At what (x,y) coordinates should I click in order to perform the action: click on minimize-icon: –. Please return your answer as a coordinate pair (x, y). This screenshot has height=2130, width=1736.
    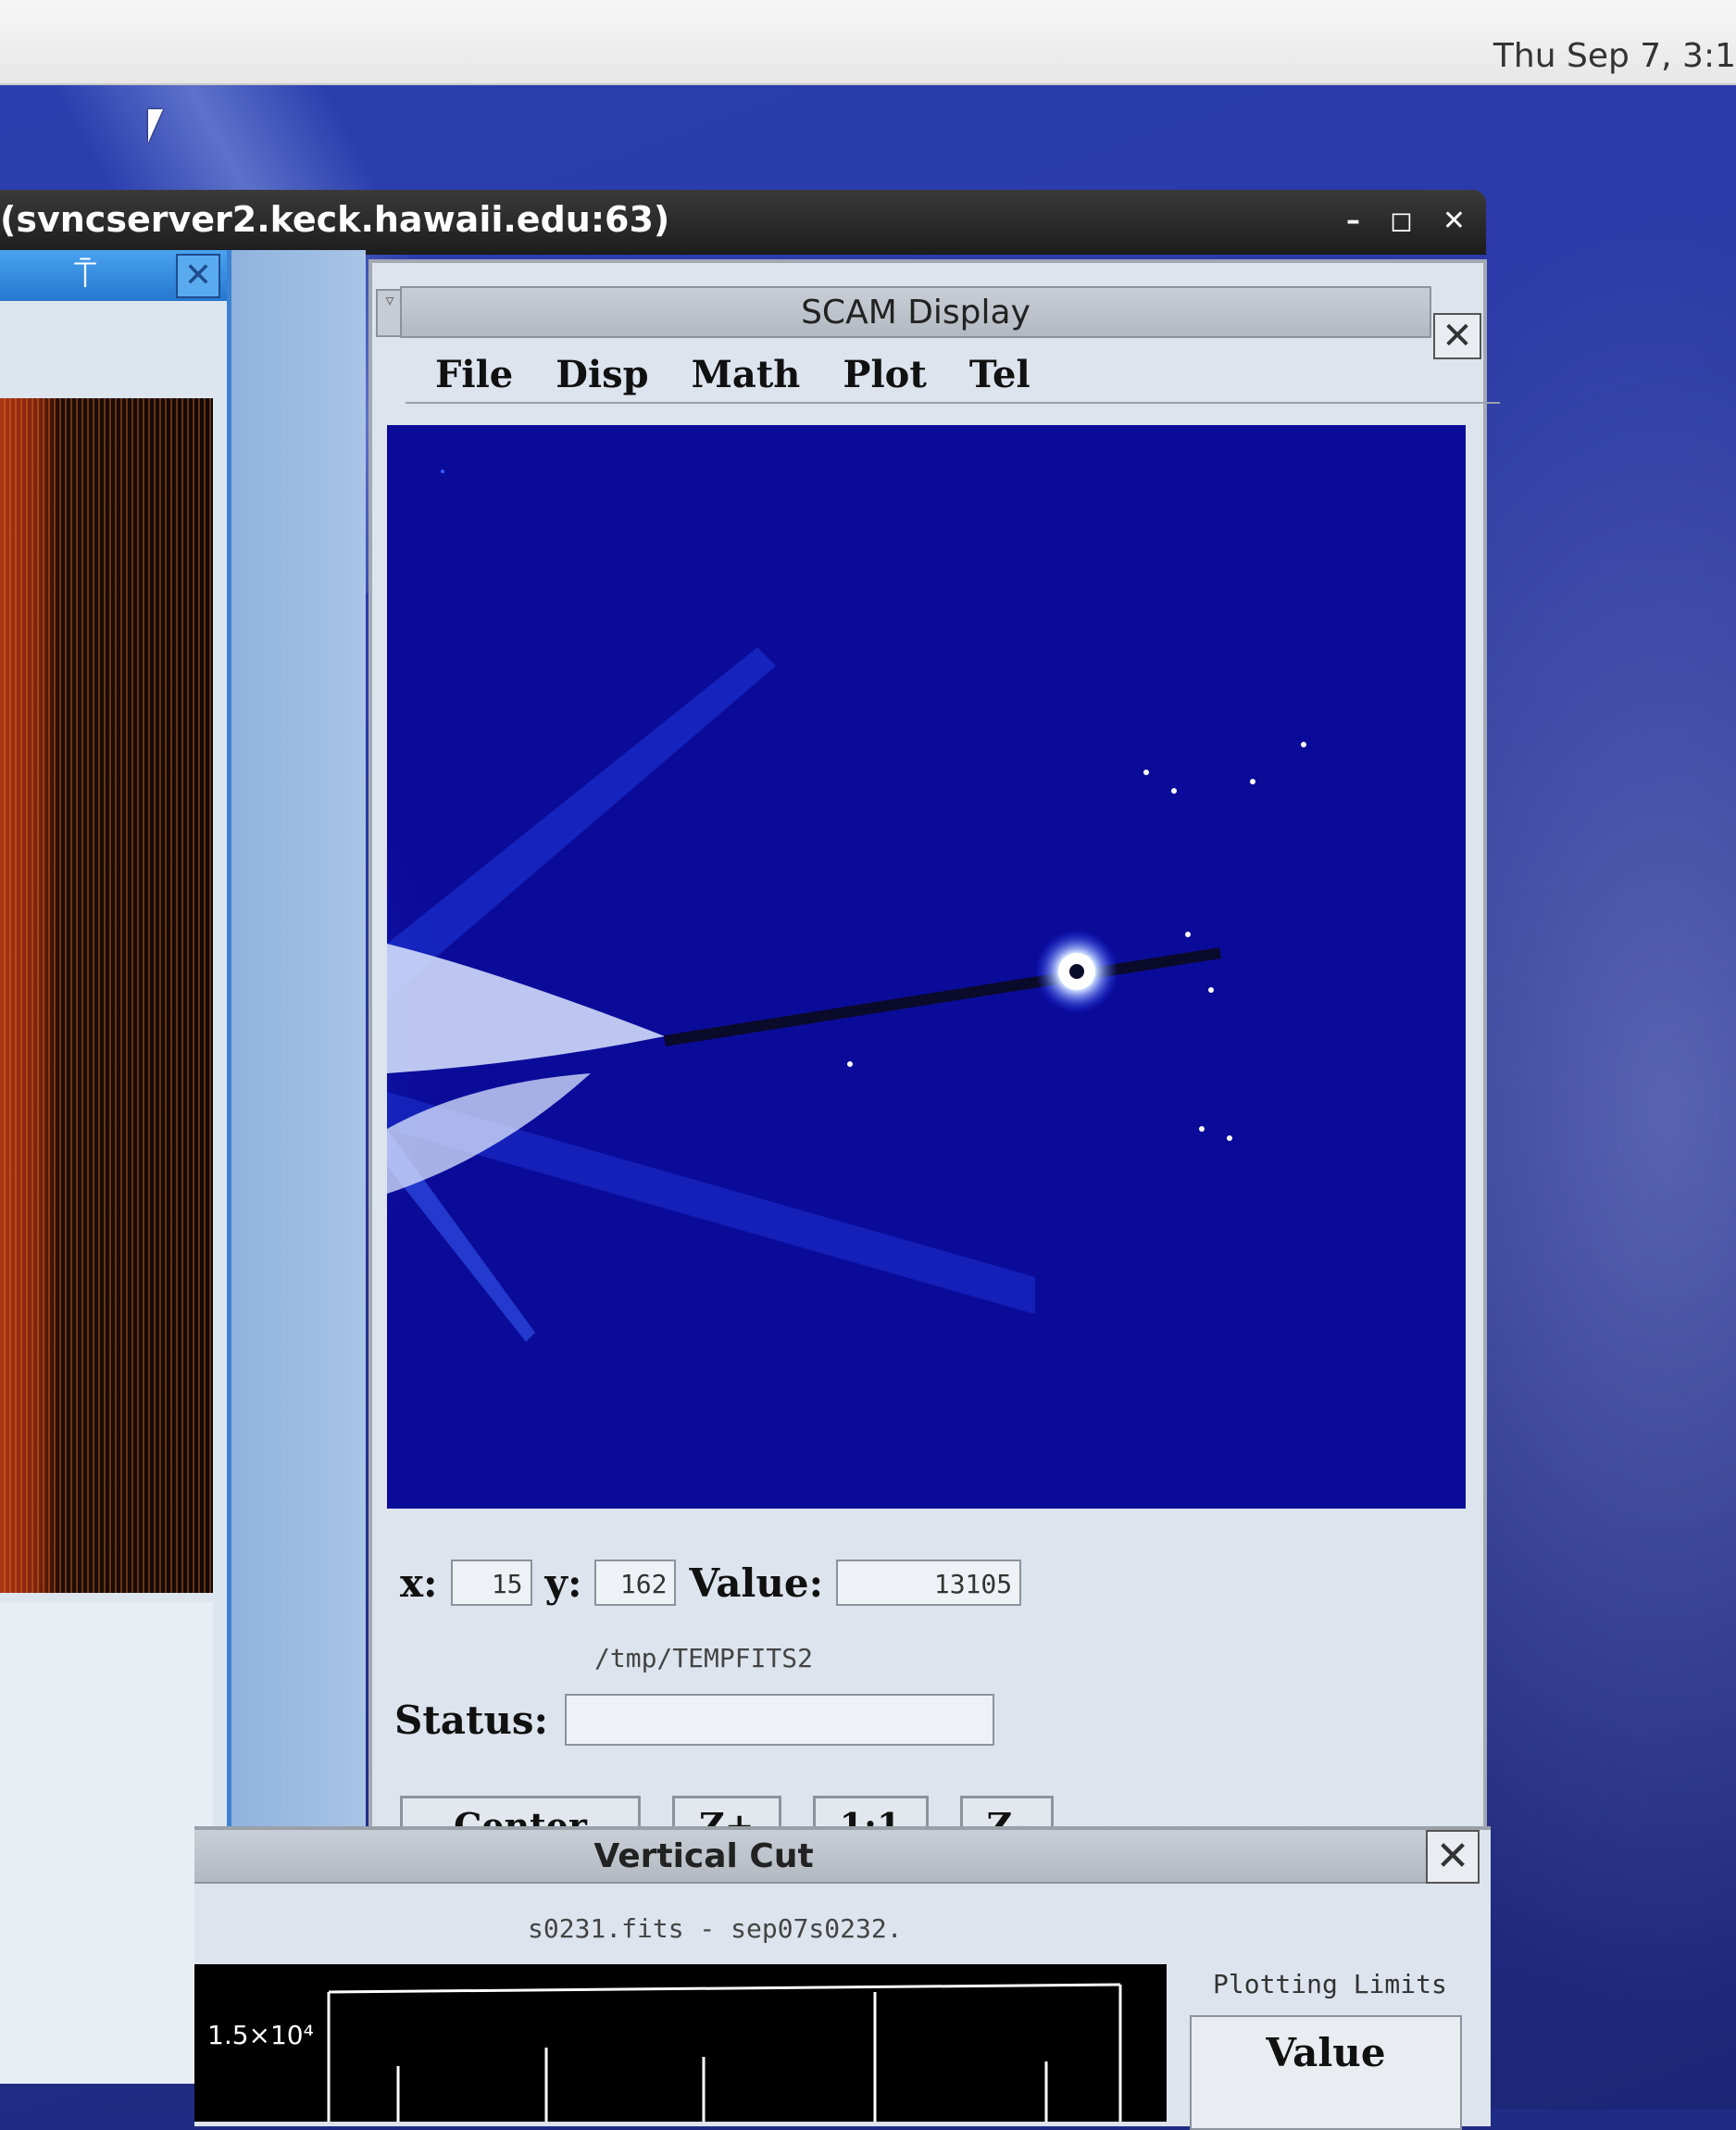
    Looking at the image, I should click on (1353, 221).